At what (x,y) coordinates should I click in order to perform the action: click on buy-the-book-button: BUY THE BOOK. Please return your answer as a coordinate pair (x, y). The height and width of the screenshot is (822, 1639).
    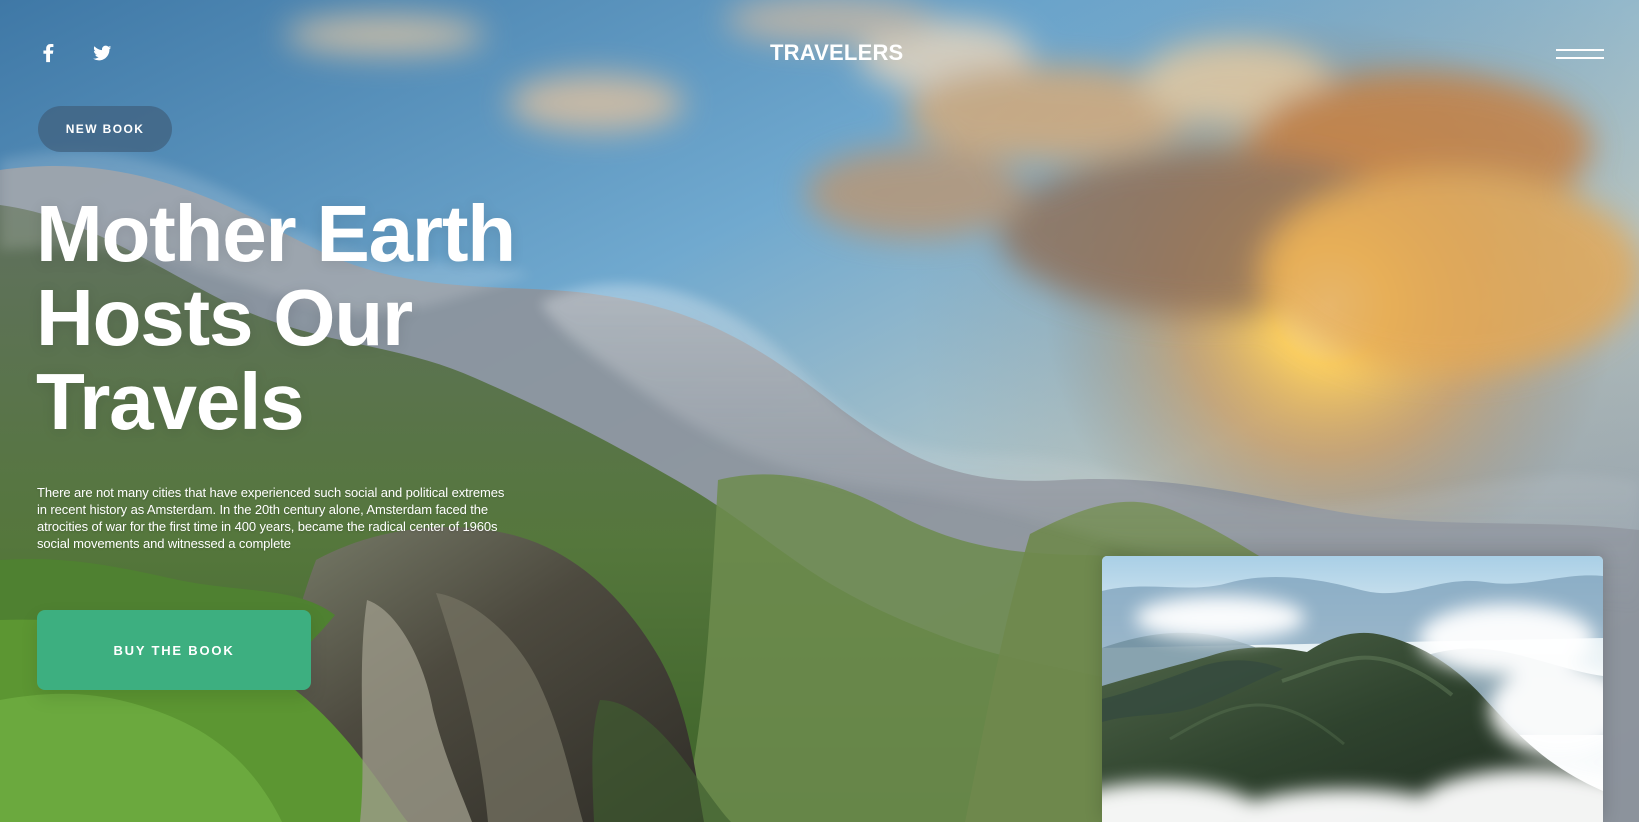
    Looking at the image, I should click on (174, 650).